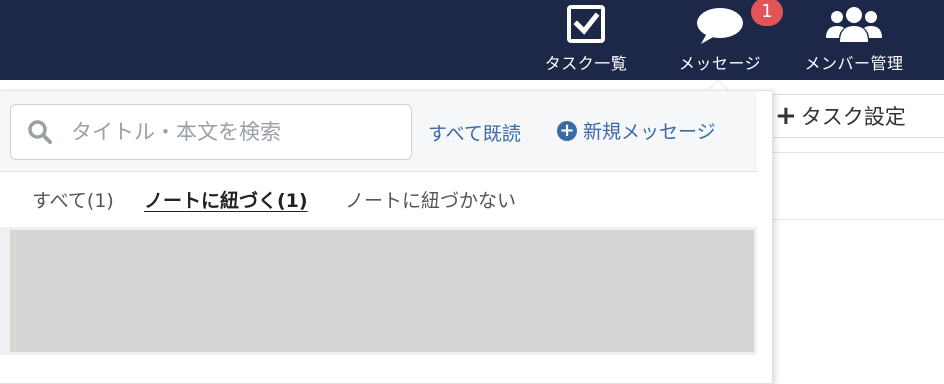  Describe the element at coordinates (854, 26) in the screenshot. I see `users-icon` at that location.